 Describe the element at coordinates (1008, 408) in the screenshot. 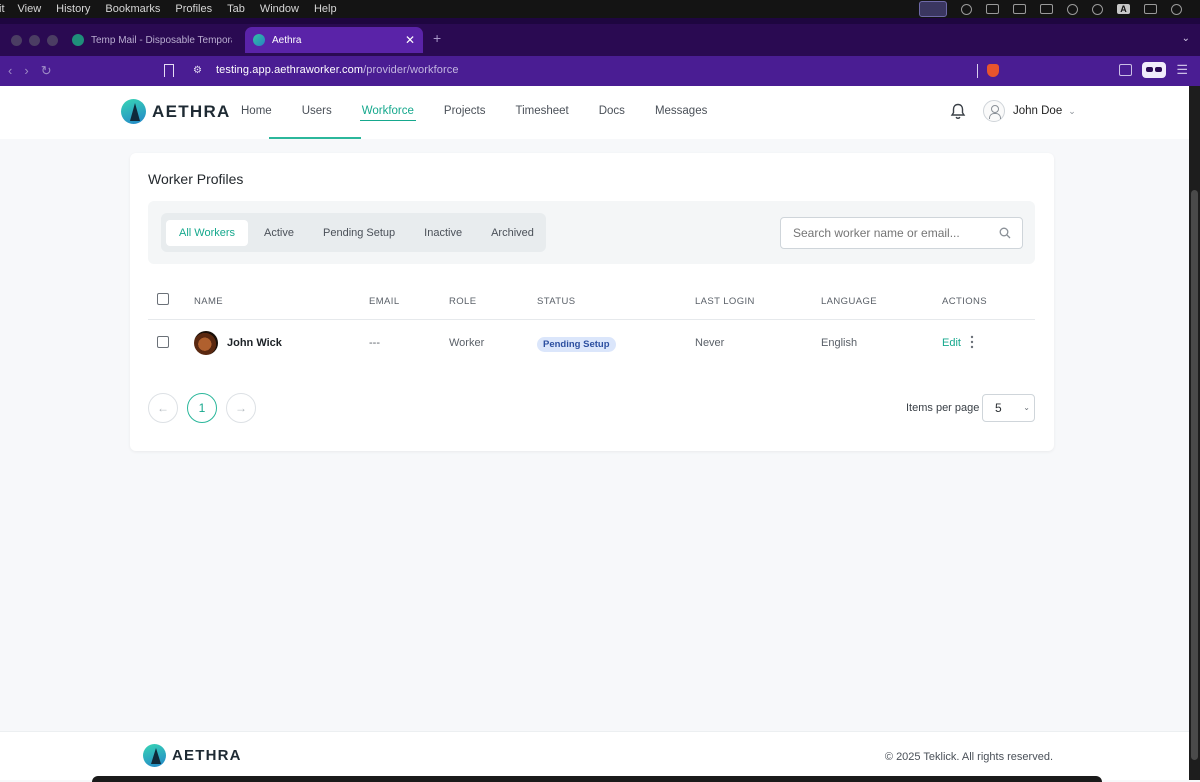

I see `items-per-page-select: 5 ⌄` at that location.